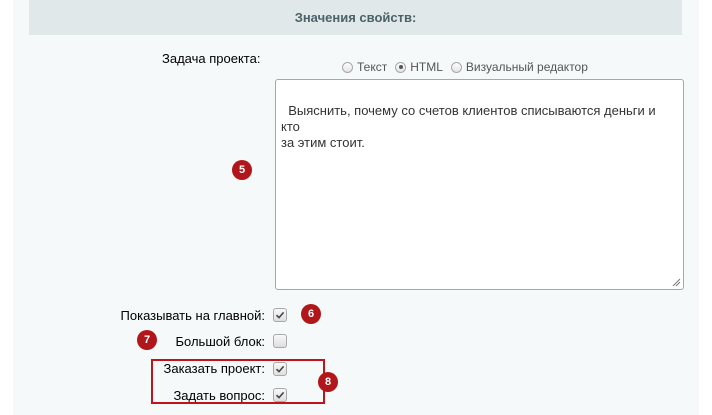 This screenshot has width=712, height=415. Describe the element at coordinates (527, 67) in the screenshot. I see `radio-visual-editor-label: Визуальный редактор` at that location.